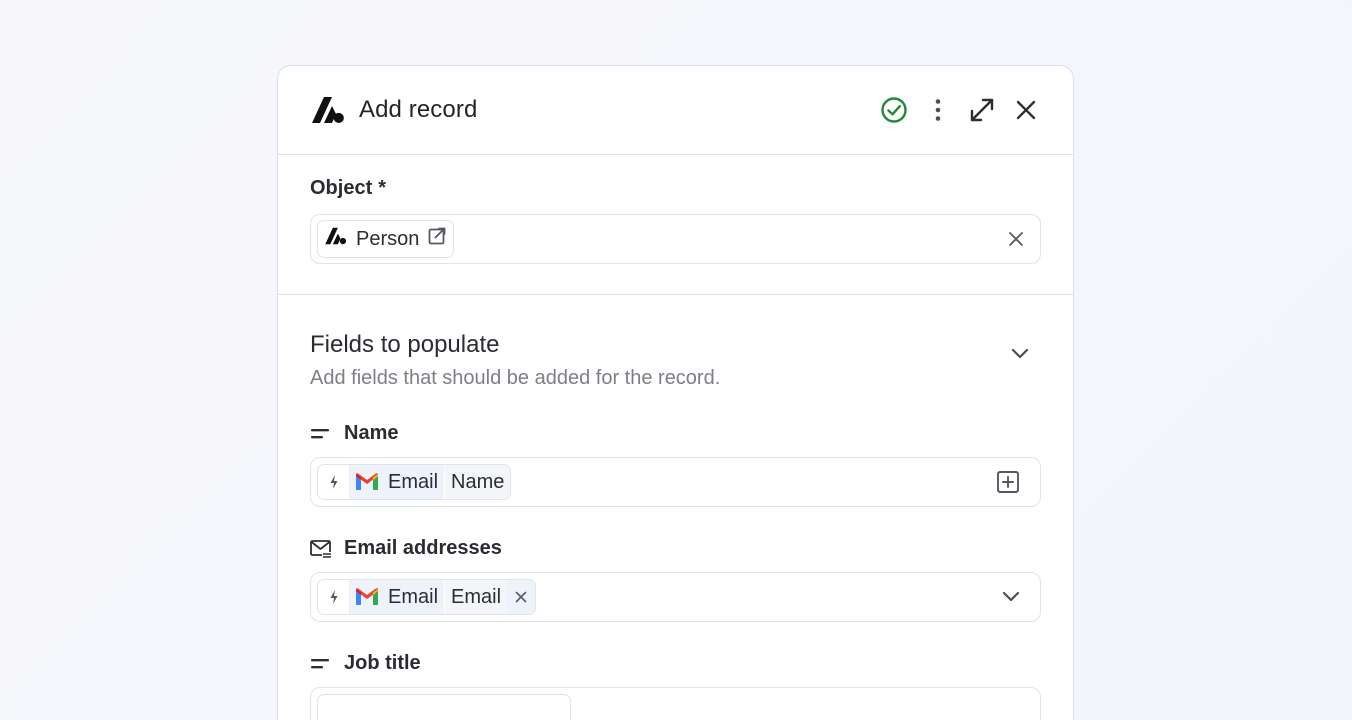 The width and height of the screenshot is (1352, 720). Describe the element at coordinates (675, 548) in the screenshot. I see `field-email-label: Email addresses` at that location.